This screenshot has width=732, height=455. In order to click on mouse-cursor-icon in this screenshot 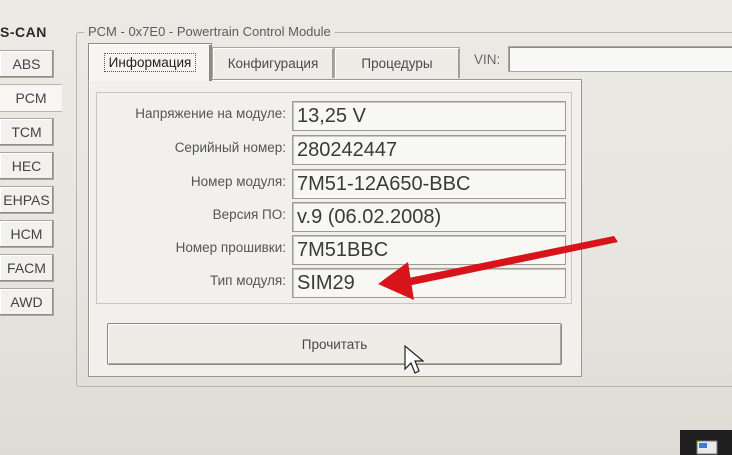, I will do `click(414, 359)`.